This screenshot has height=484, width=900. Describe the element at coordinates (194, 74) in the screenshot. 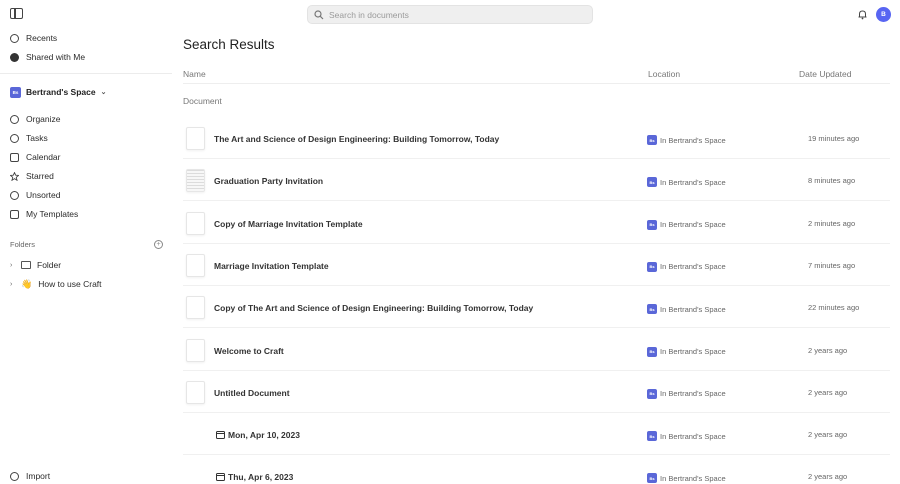

I see `column-header-name: Name` at that location.